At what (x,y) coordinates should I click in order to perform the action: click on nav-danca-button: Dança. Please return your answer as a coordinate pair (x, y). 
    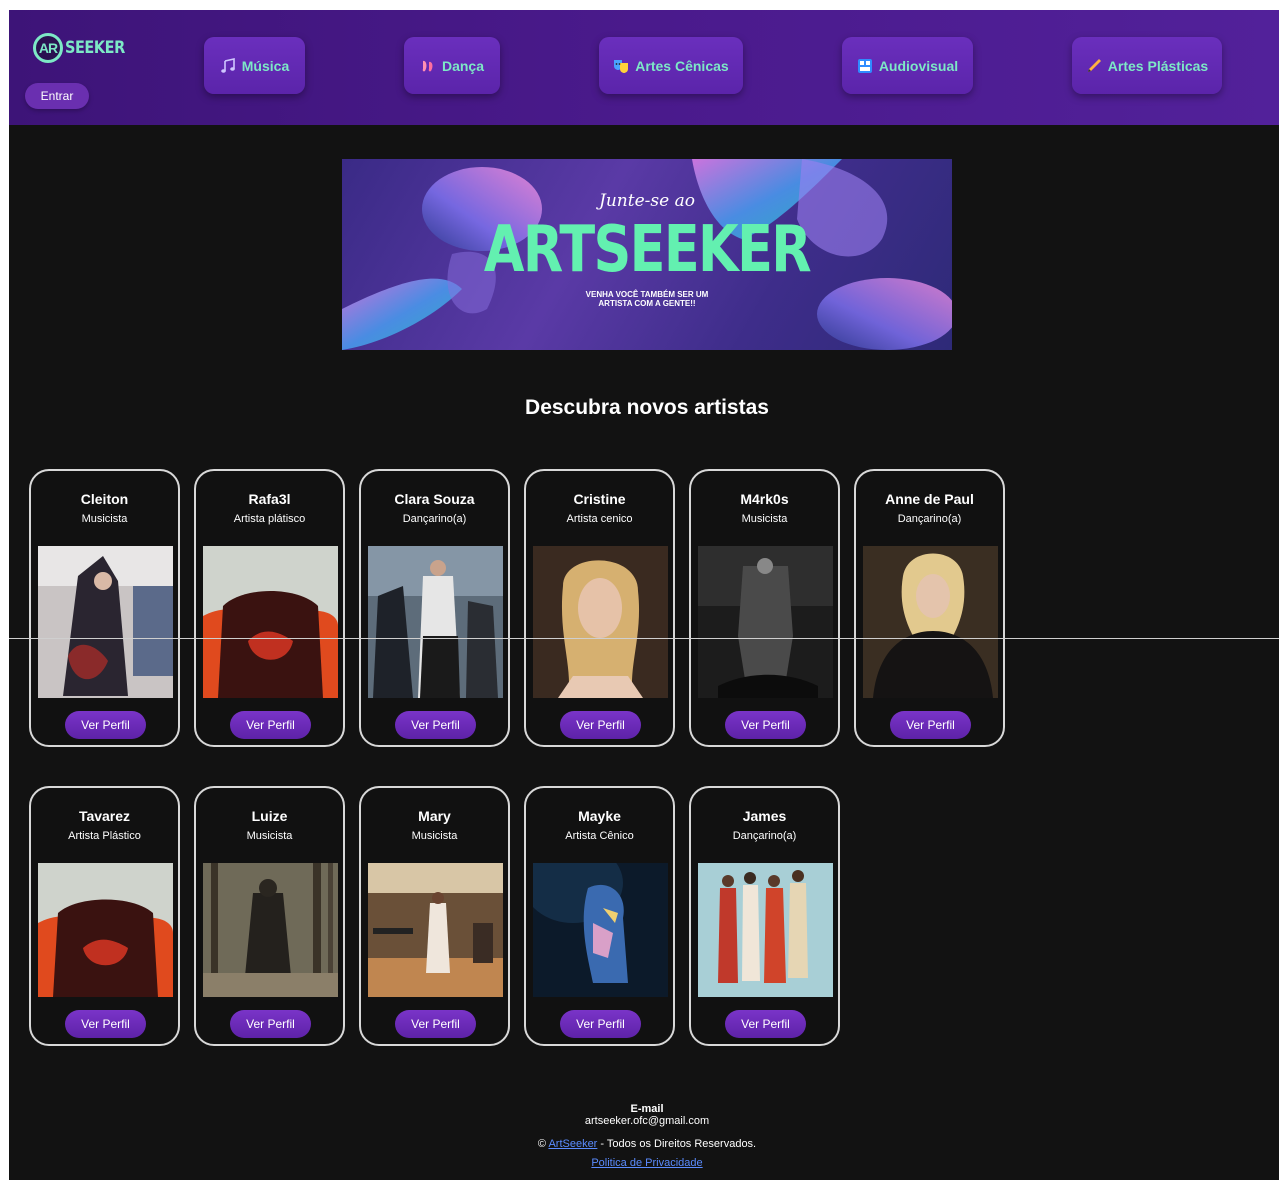
    Looking at the image, I should click on (452, 65).